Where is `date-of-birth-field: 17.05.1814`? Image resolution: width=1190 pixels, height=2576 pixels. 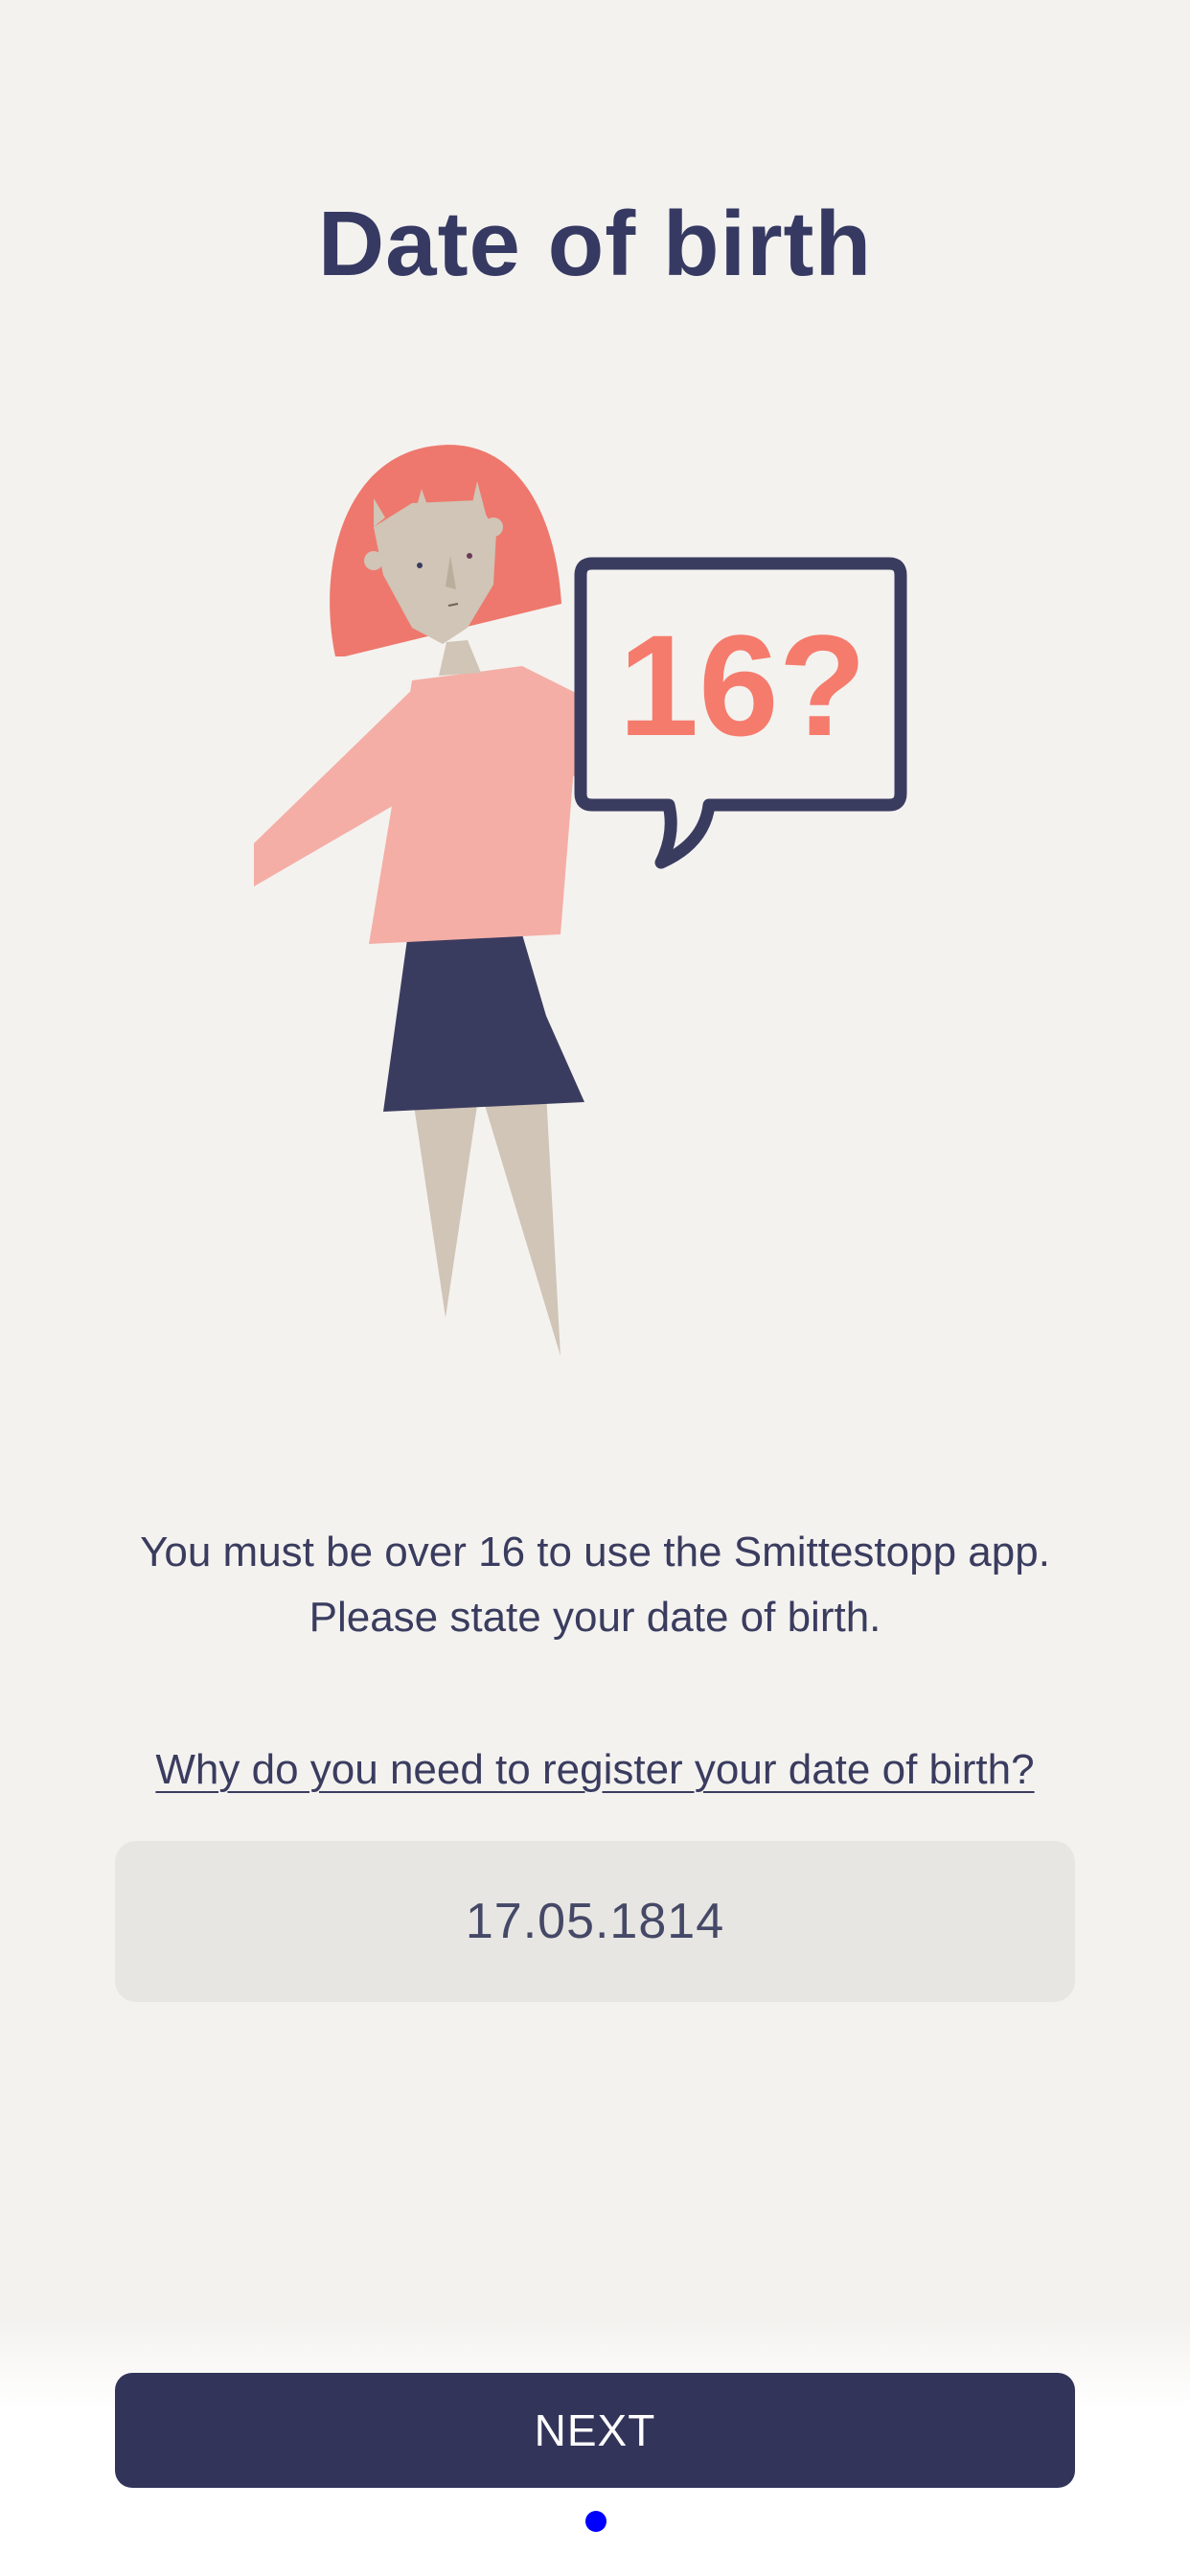 date-of-birth-field: 17.05.1814 is located at coordinates (595, 1921).